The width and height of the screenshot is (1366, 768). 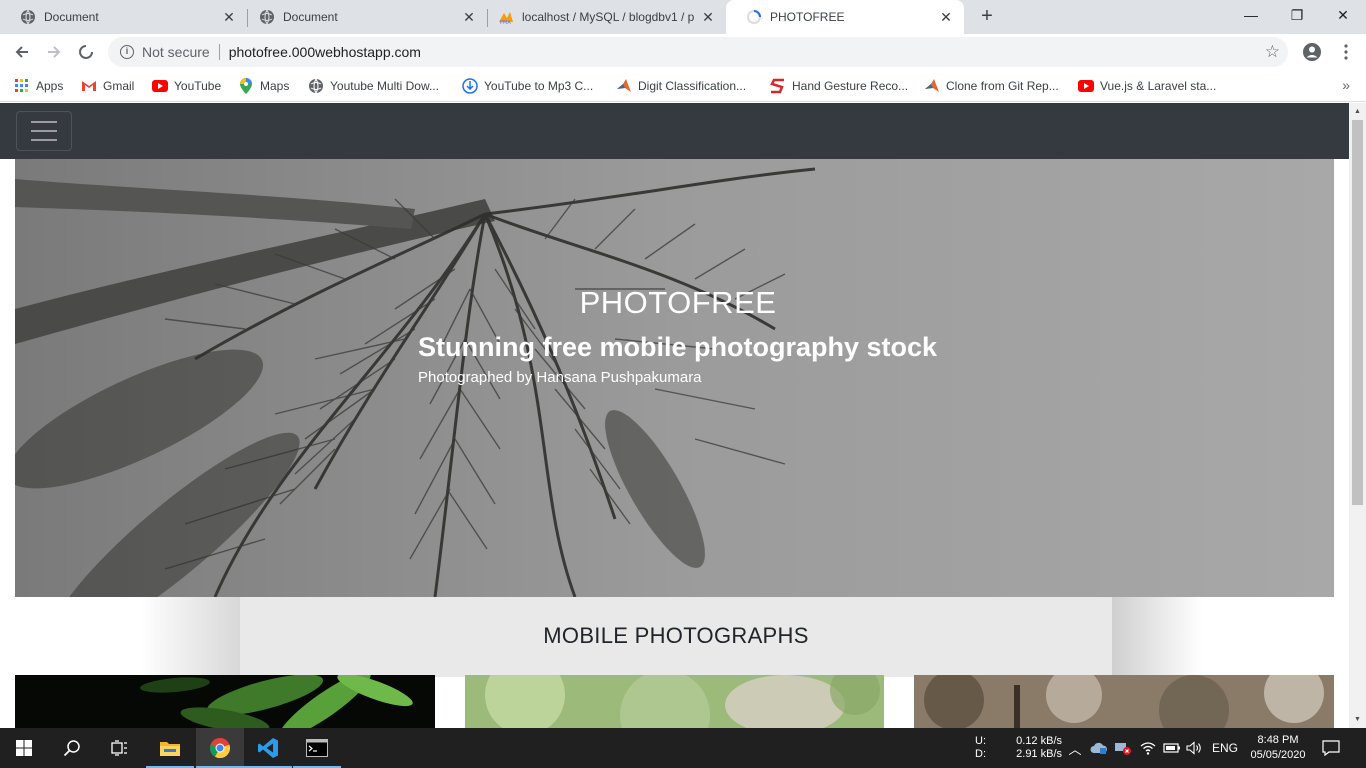 What do you see at coordinates (1039, 754) in the screenshot?
I see `net-down-value: 2.91 kB/s` at bounding box center [1039, 754].